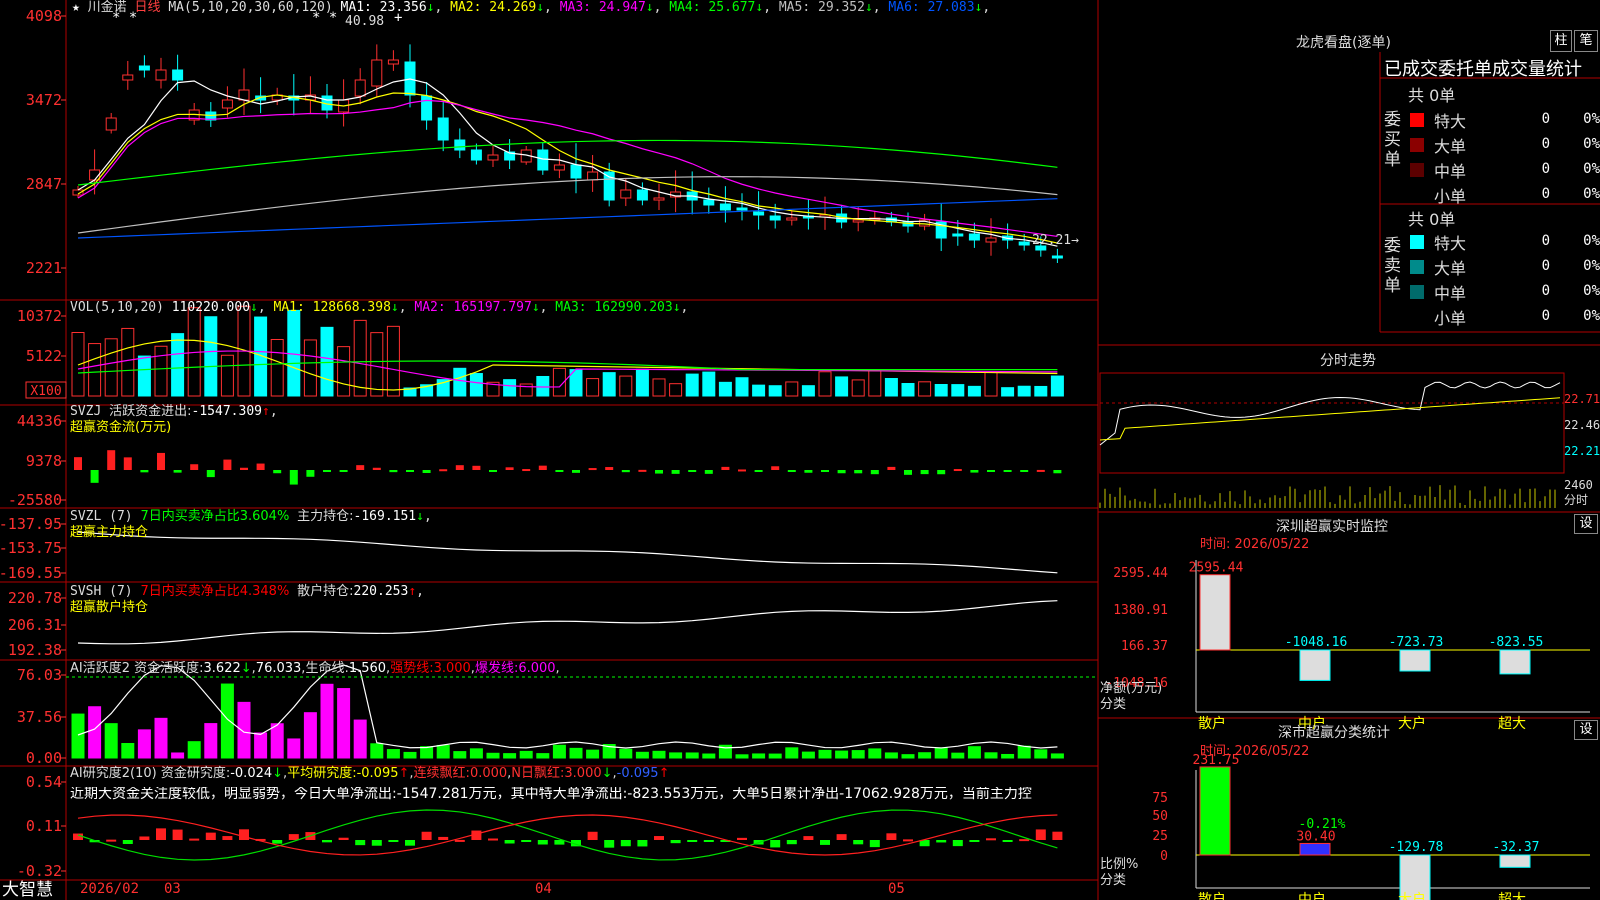 The width and height of the screenshot is (1600, 900). I want to click on monitor-settings-button: 设, so click(1586, 524).